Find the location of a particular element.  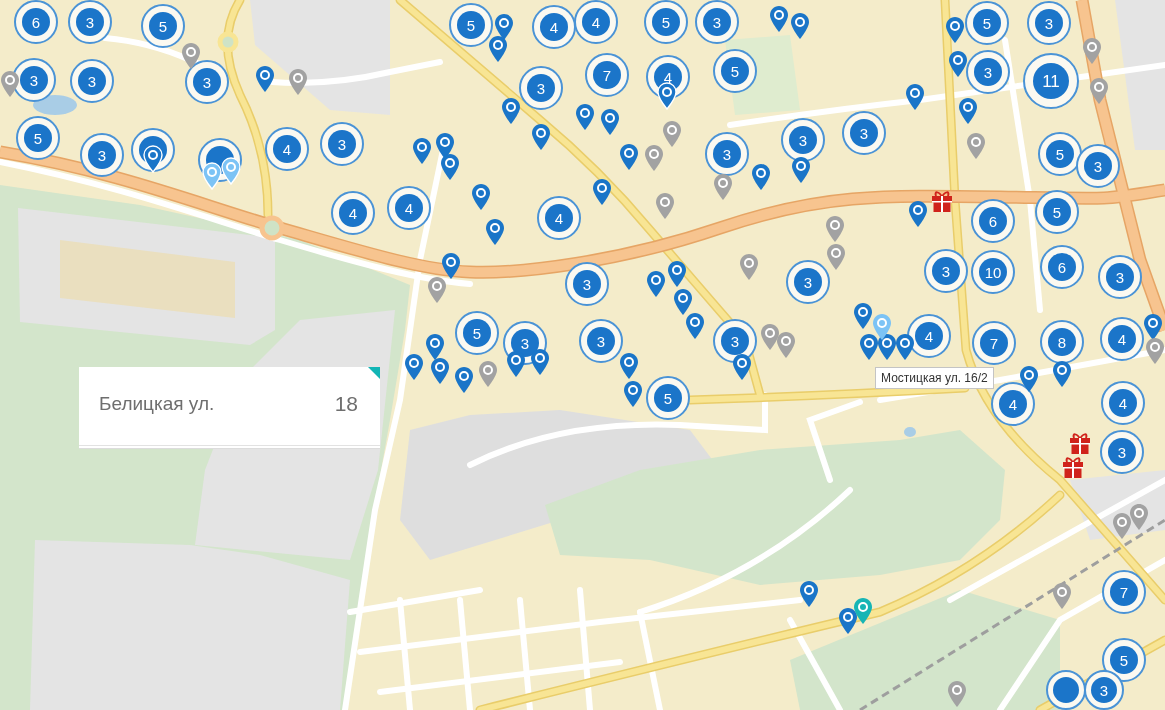

address-tooltip: Мостицкая ул. 16/2 is located at coordinates (934, 378).